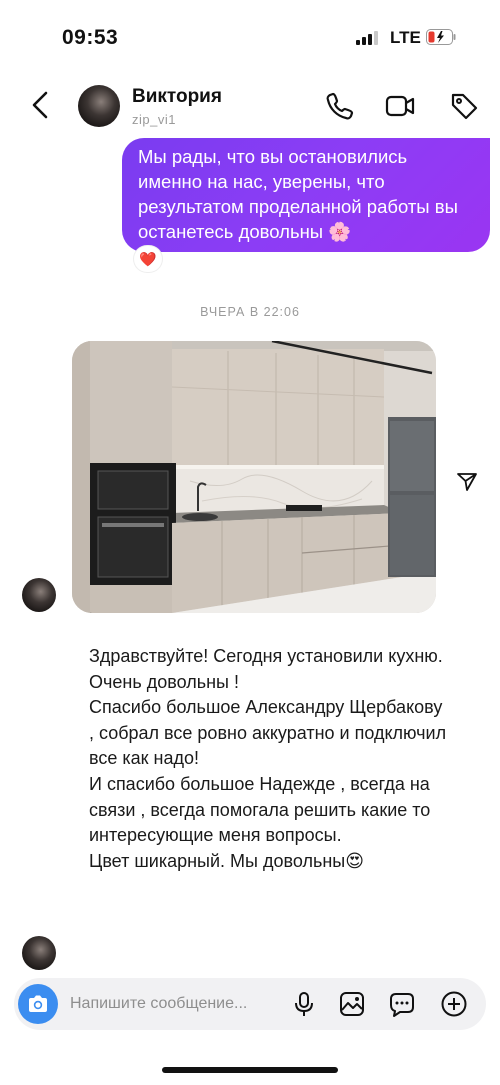 This screenshot has height=1085, width=500. What do you see at coordinates (400, 106) in the screenshot?
I see `video-camera-icon` at bounding box center [400, 106].